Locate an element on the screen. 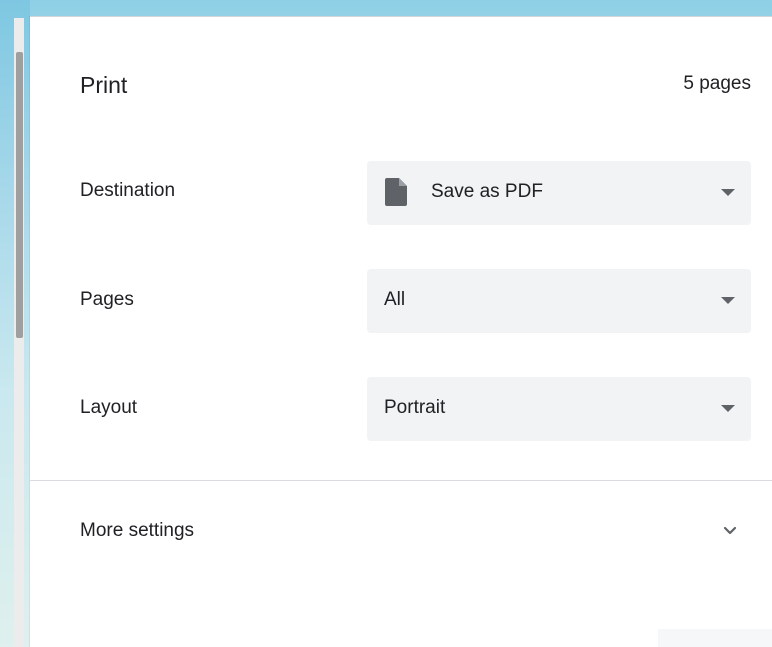 The width and height of the screenshot is (772, 647). chevron-down-icon is located at coordinates (730, 530).